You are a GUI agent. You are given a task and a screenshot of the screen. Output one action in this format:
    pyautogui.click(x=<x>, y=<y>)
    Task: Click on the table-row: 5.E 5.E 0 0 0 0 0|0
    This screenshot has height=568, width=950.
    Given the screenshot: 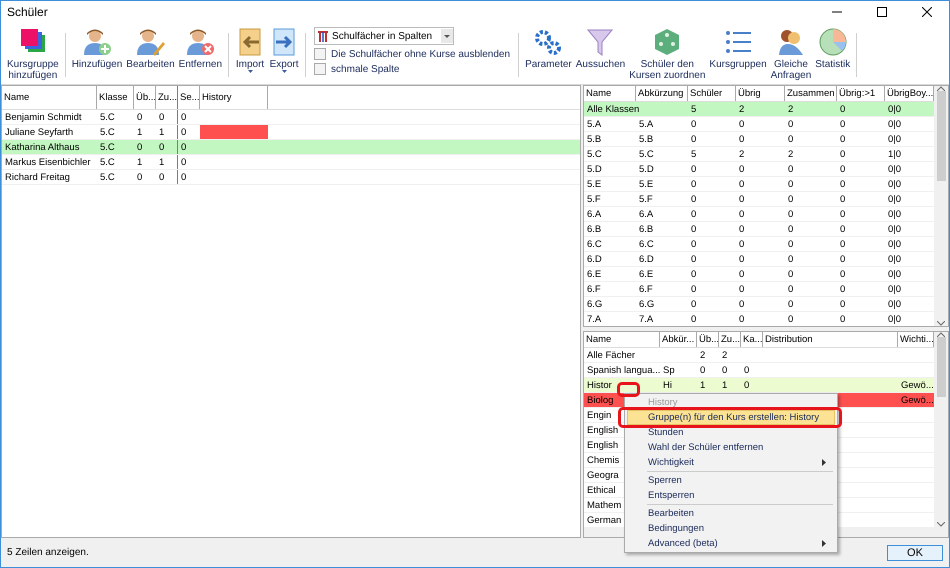 What is the action you would take?
    pyautogui.click(x=759, y=184)
    